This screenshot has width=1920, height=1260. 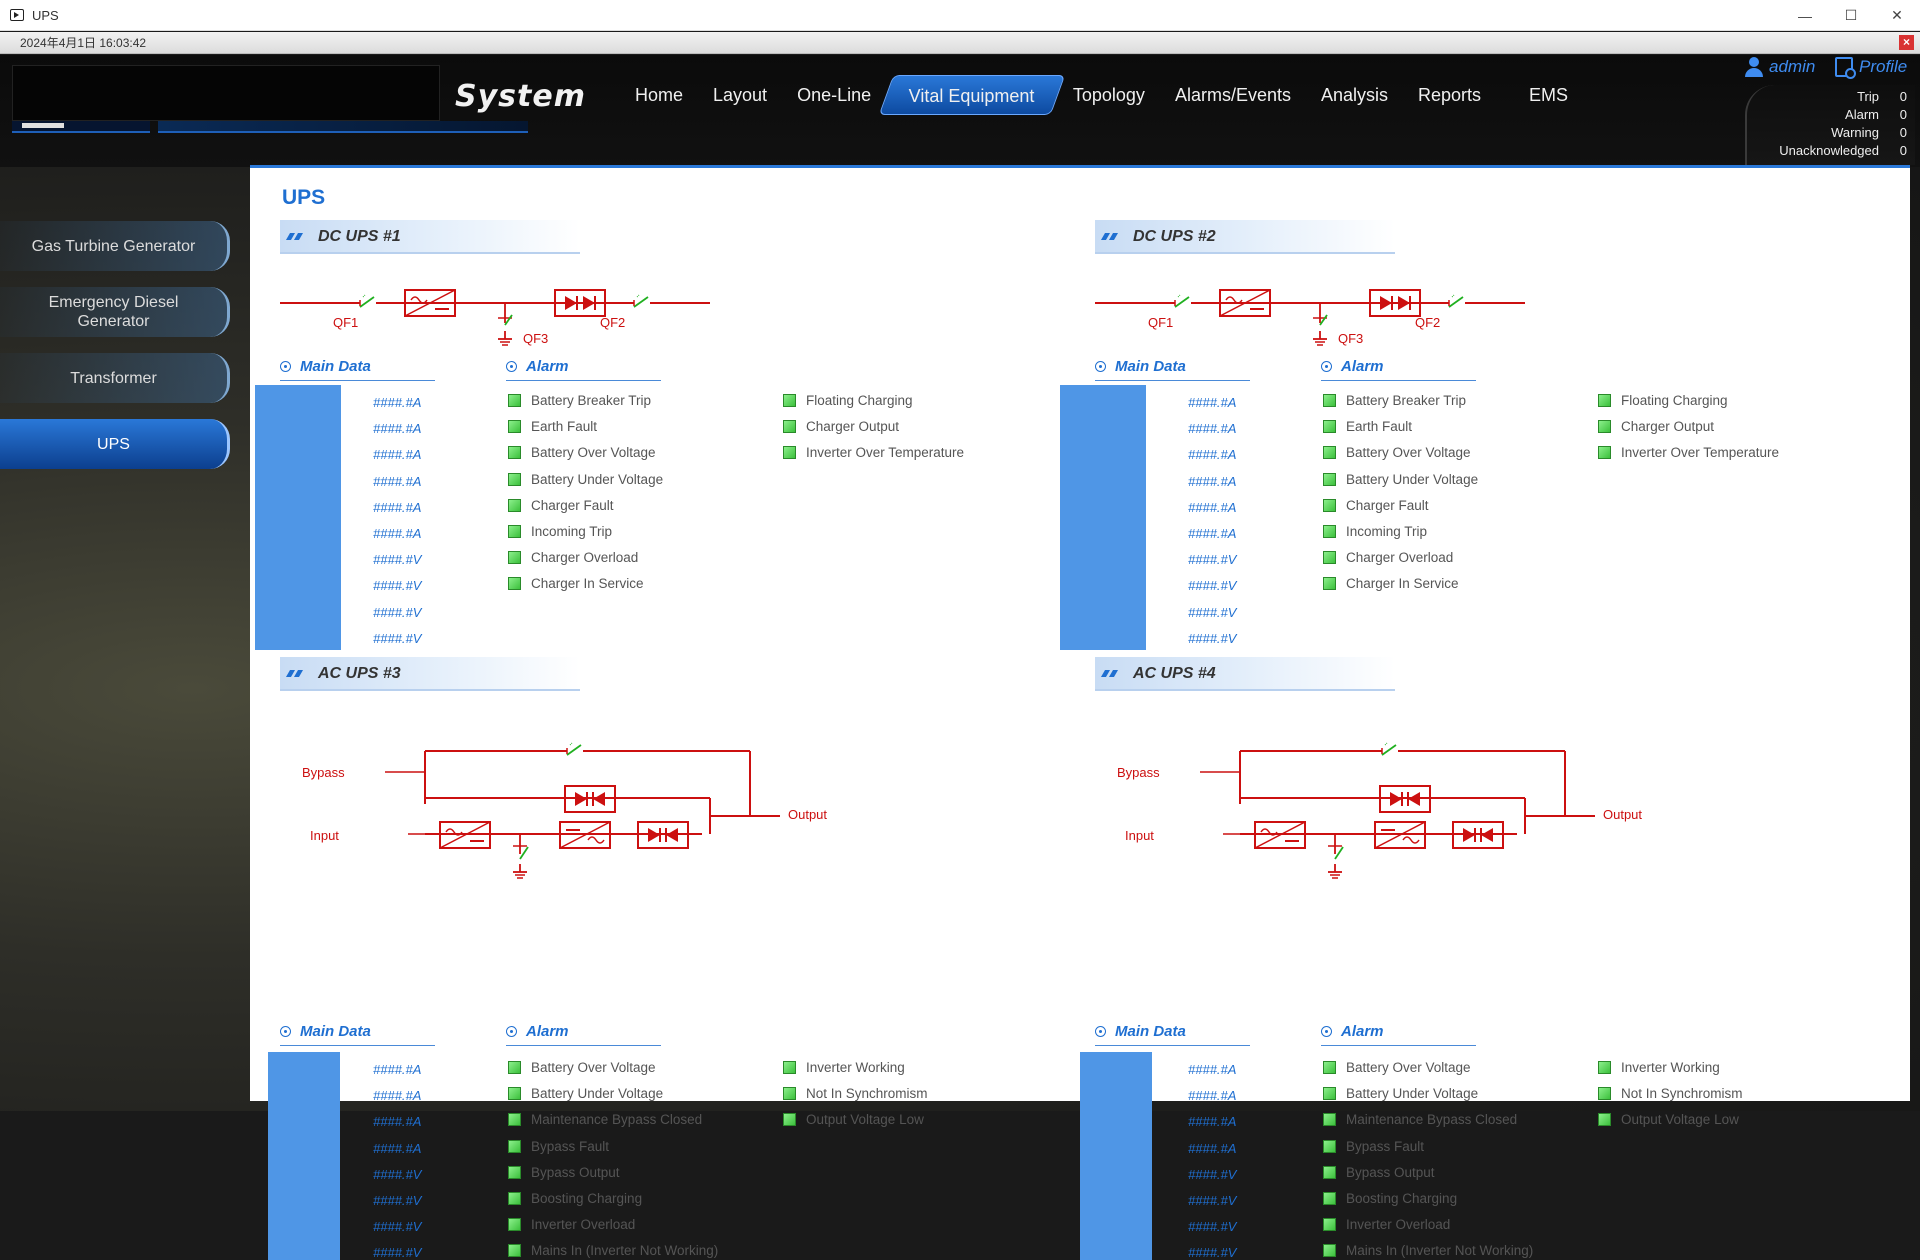 What do you see at coordinates (1245, 674) in the screenshot?
I see `section-header-ac4: AC UPS #4` at bounding box center [1245, 674].